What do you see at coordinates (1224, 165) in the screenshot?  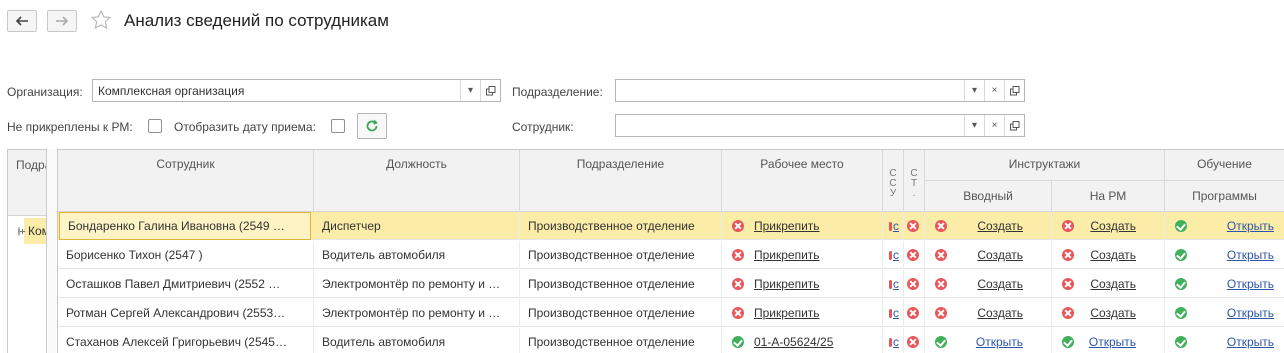 I see `header-training: Обучение` at bounding box center [1224, 165].